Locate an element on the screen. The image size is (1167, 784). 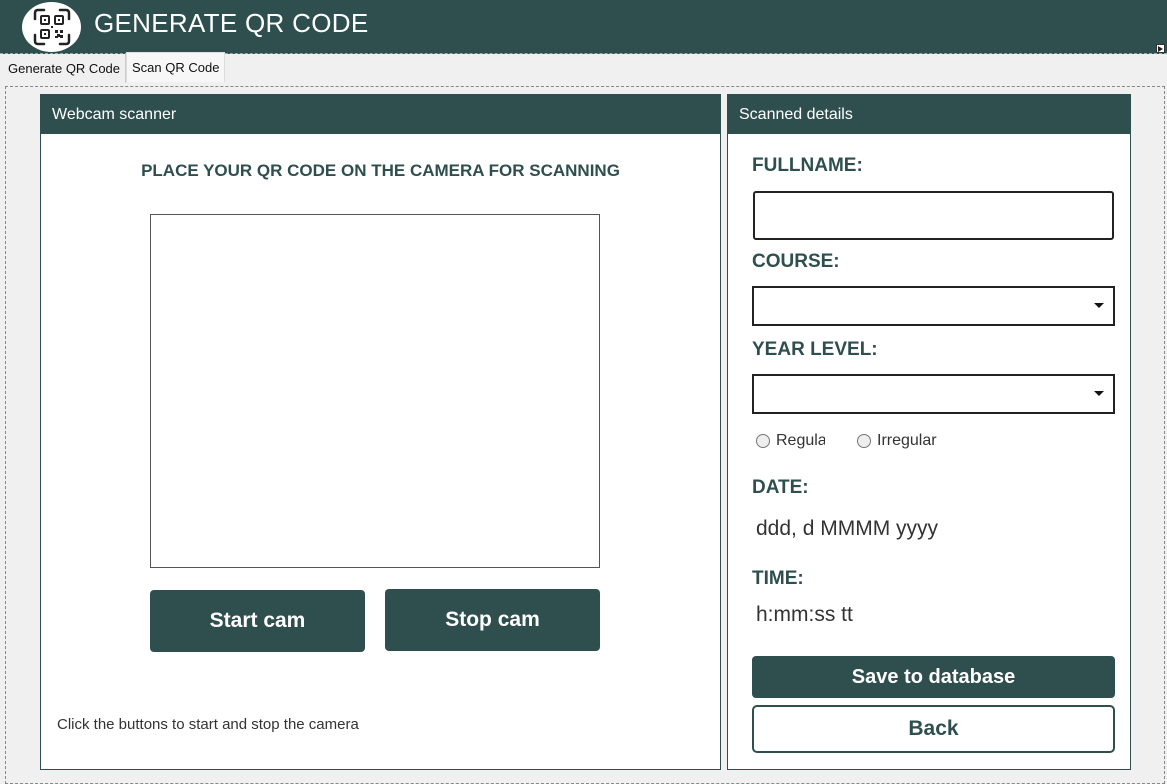
back-button: Back is located at coordinates (933, 729).